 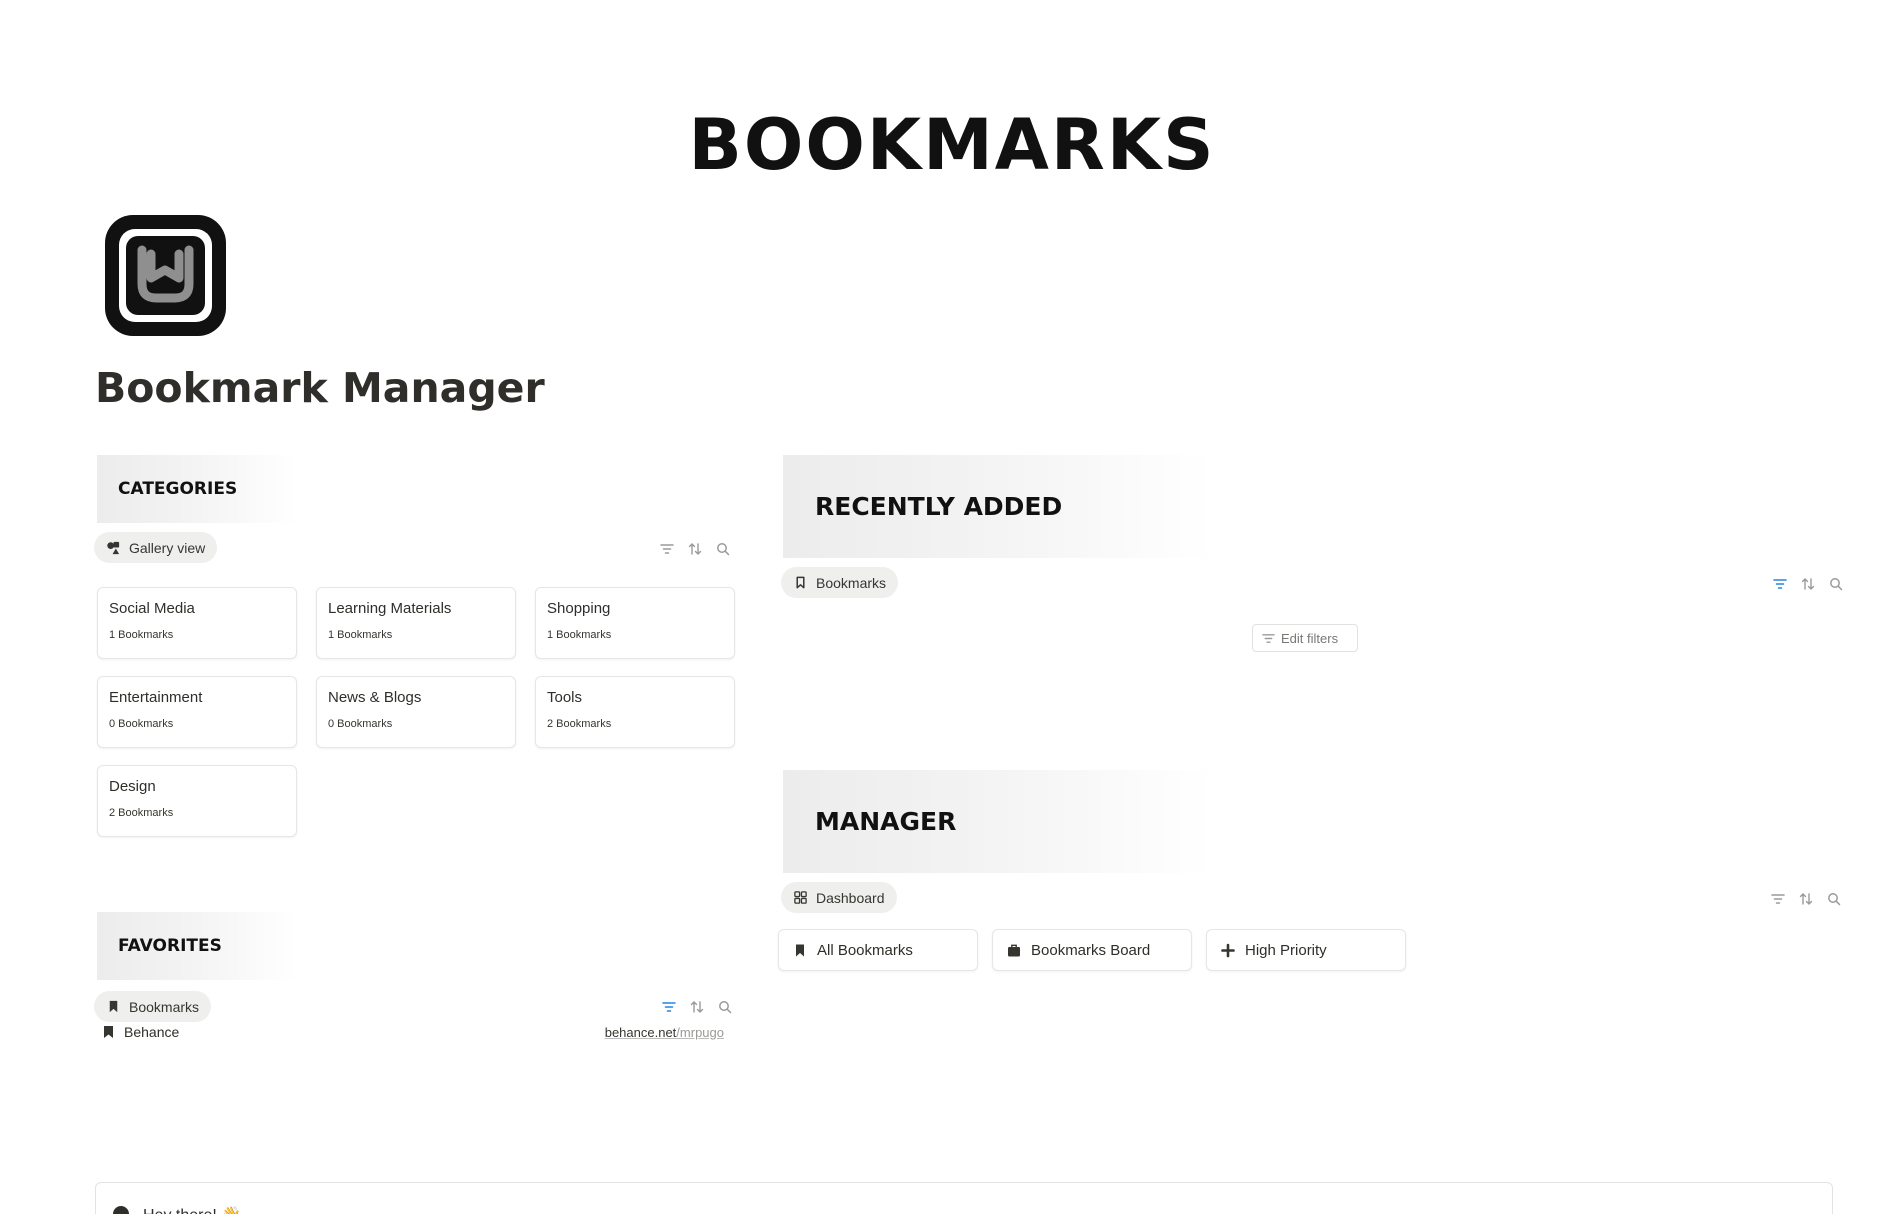 I want to click on page-title: Bookmark Manager, so click(x=320, y=388).